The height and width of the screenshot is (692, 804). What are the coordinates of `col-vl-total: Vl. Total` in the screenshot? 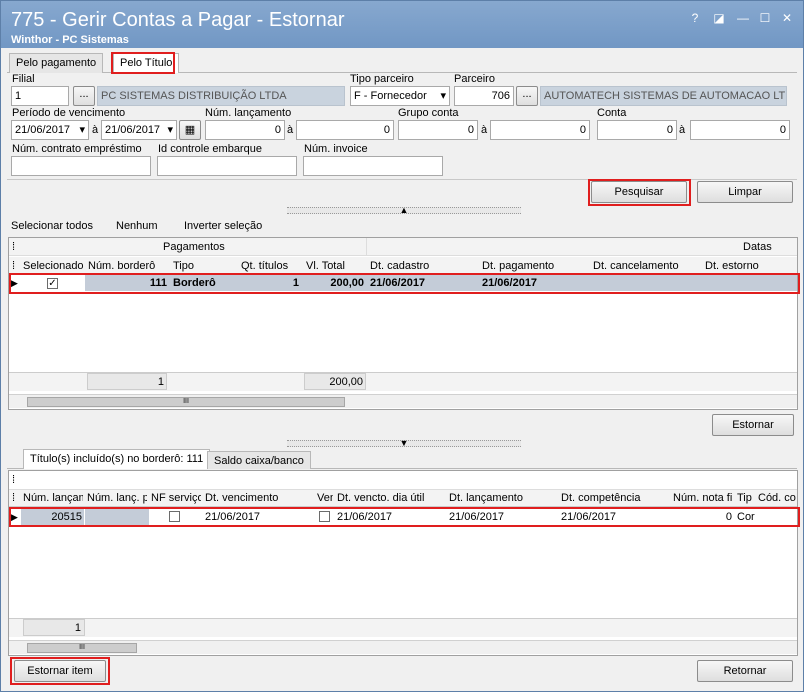 It's located at (335, 266).